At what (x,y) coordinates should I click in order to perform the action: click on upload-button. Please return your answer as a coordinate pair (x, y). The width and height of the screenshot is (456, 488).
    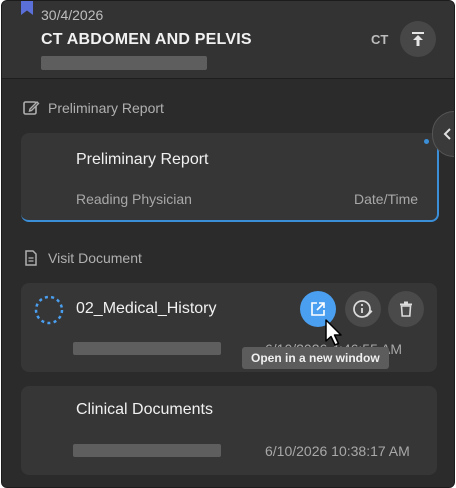
    Looking at the image, I should click on (418, 39).